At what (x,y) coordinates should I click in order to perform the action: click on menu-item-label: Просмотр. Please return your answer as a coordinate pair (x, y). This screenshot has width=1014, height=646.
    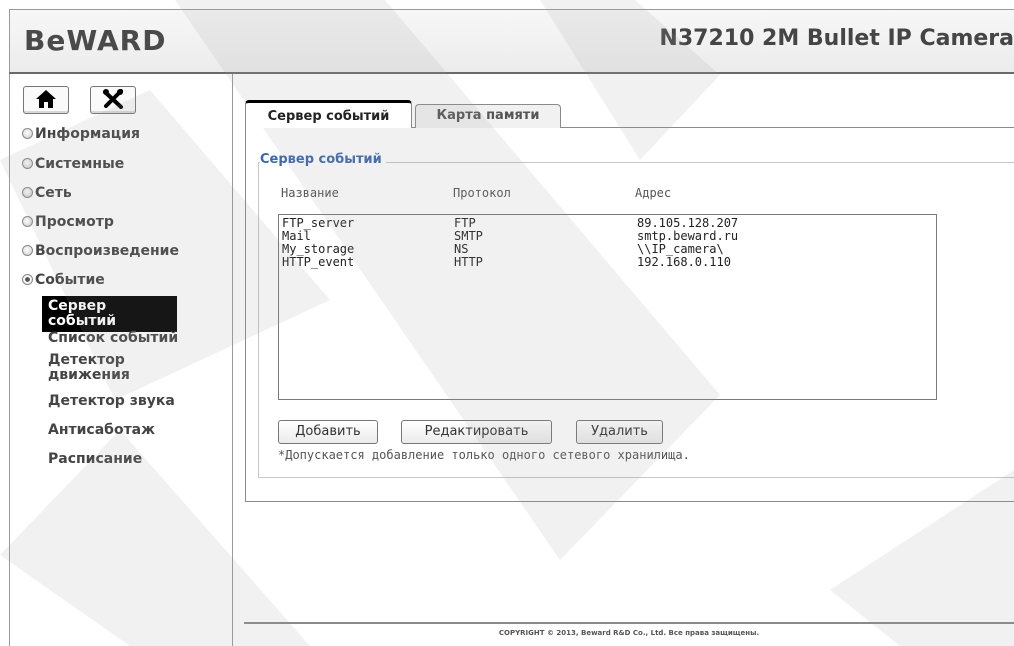
    Looking at the image, I should click on (74, 222).